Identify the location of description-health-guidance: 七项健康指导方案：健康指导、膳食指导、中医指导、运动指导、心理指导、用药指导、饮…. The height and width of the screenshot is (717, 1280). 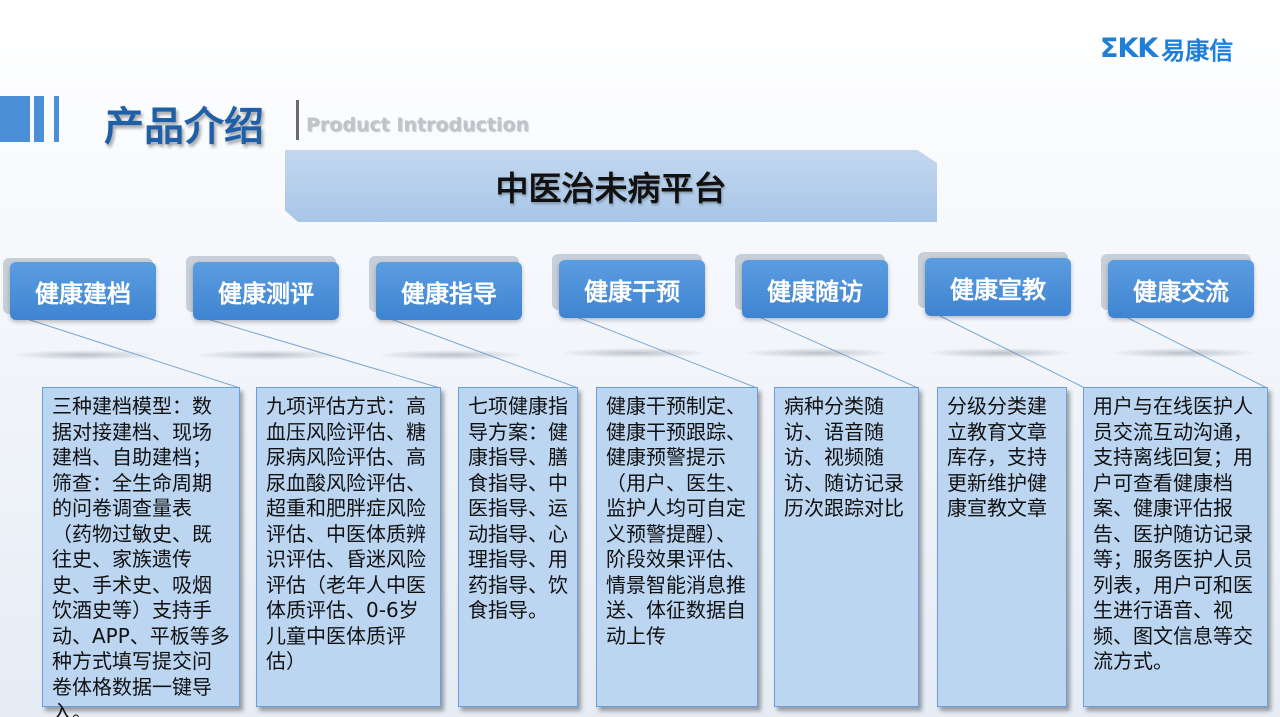
(518, 547).